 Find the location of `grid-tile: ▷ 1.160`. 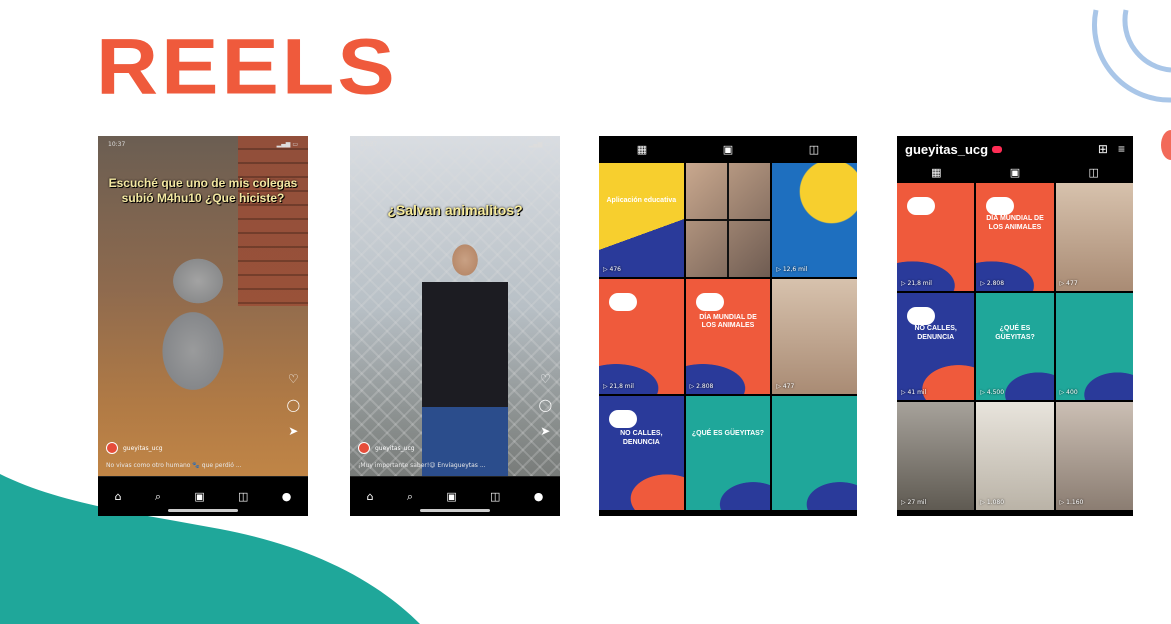

grid-tile: ▷ 1.160 is located at coordinates (1094, 456).